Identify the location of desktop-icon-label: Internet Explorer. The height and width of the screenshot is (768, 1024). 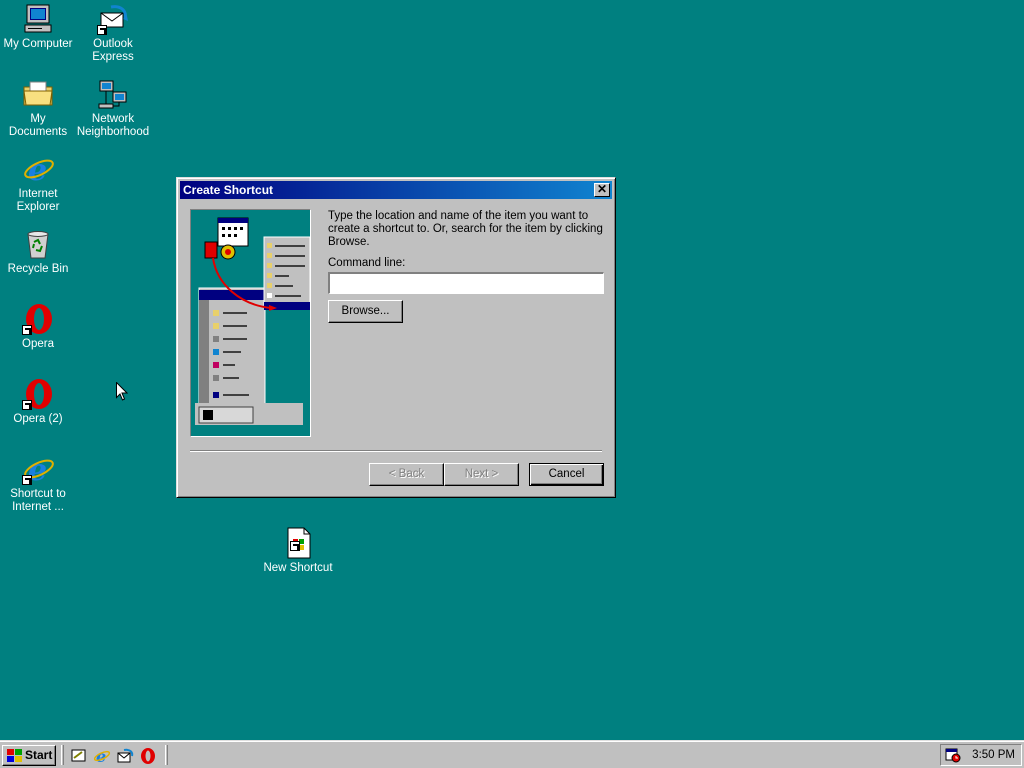
(38, 200).